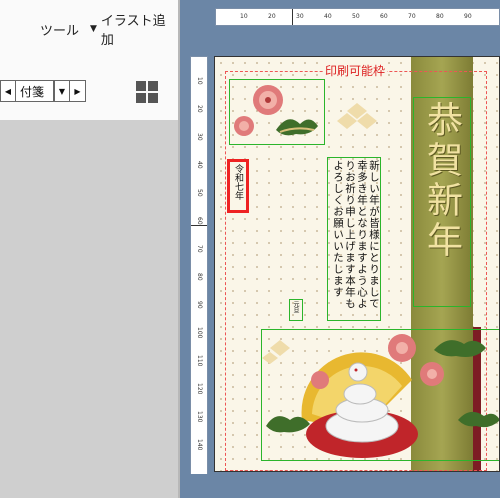  I want to click on snake-illustration, so click(380, 395).